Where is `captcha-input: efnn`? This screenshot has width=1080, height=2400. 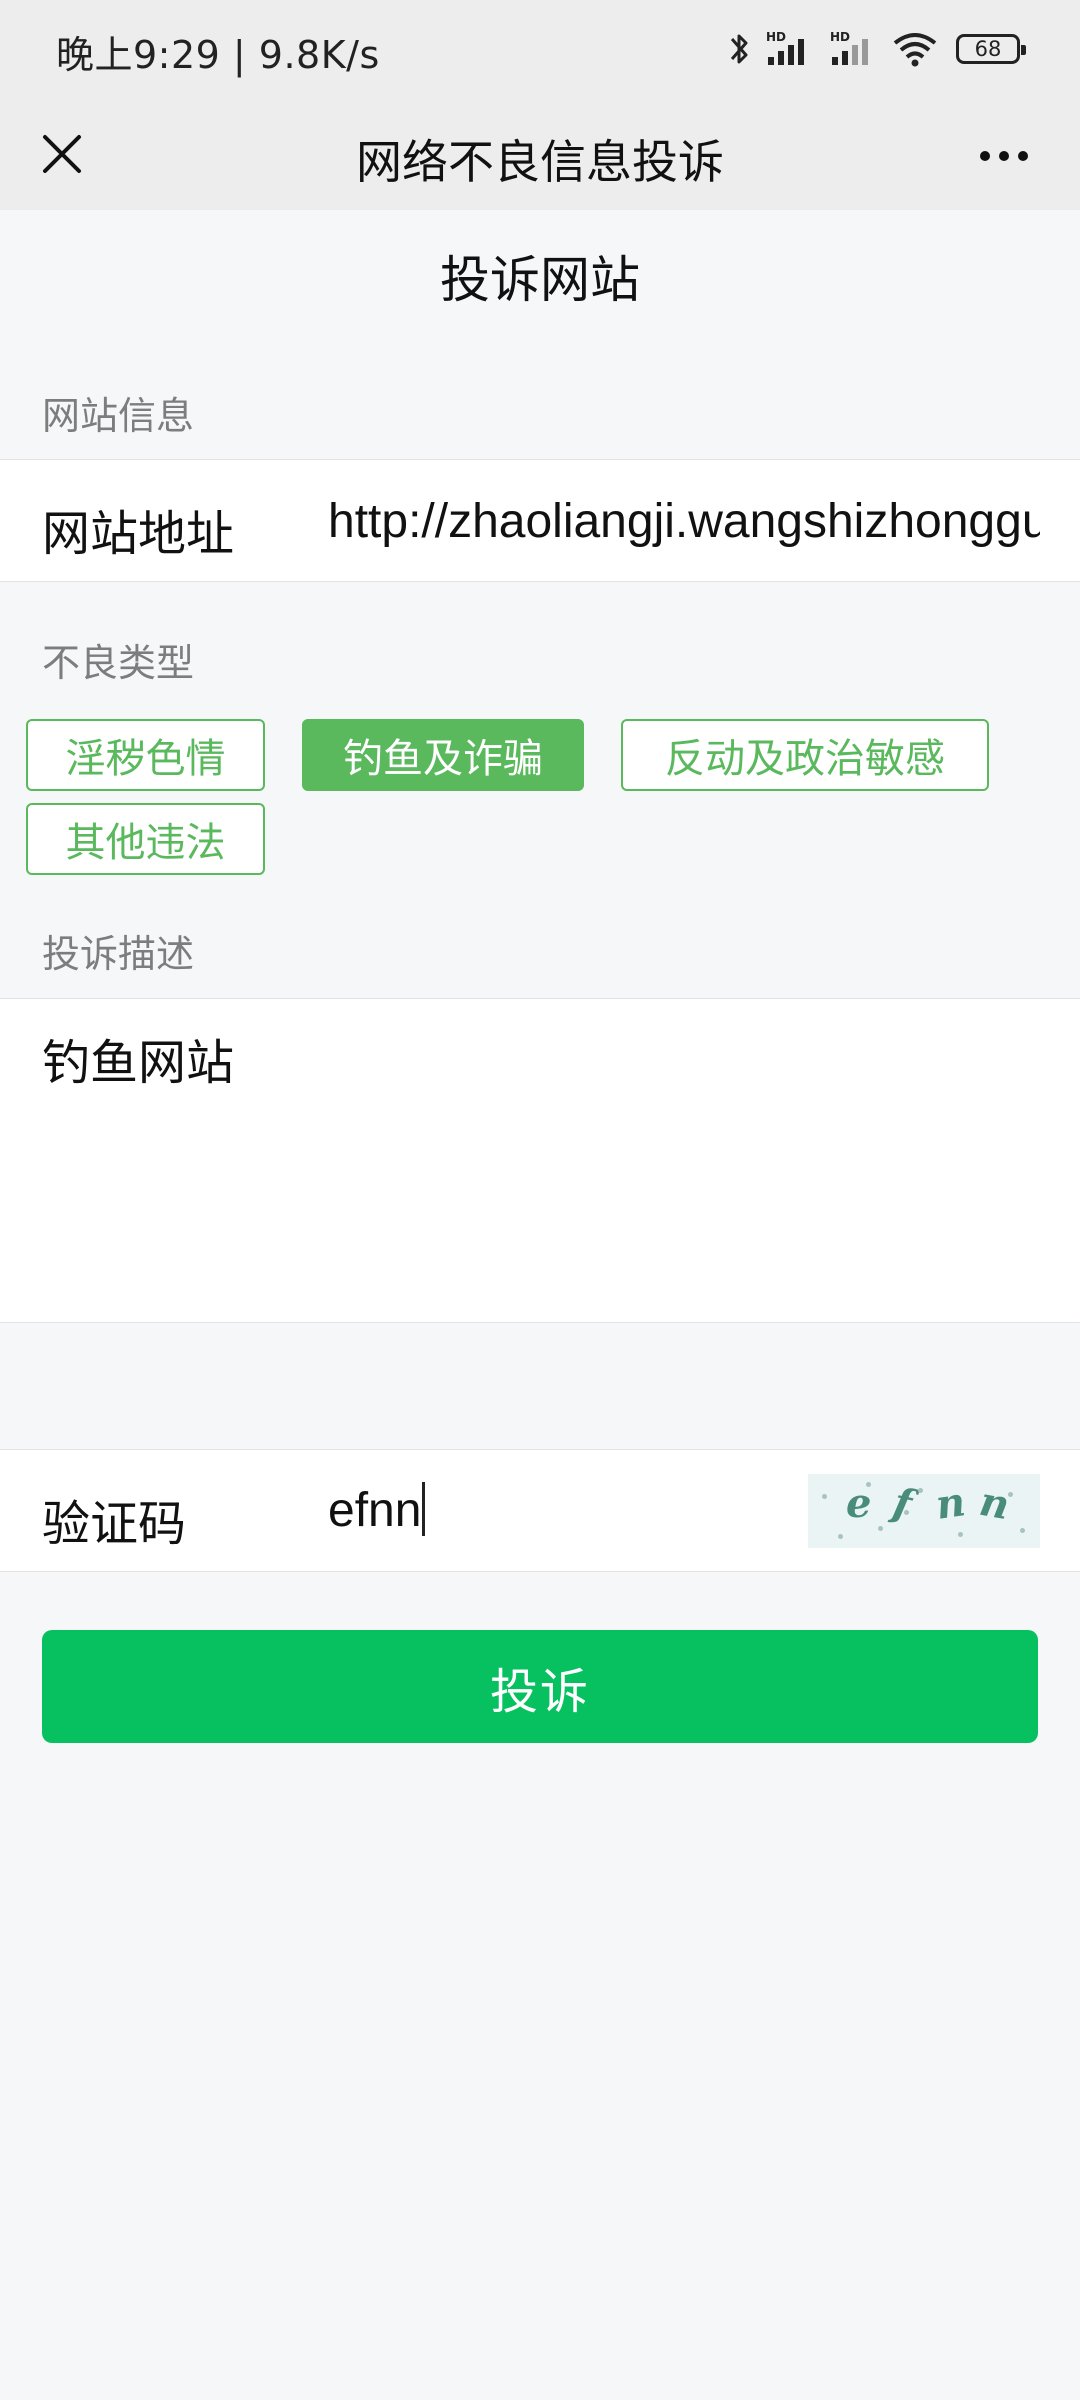
captcha-input: efnn is located at coordinates (377, 1510).